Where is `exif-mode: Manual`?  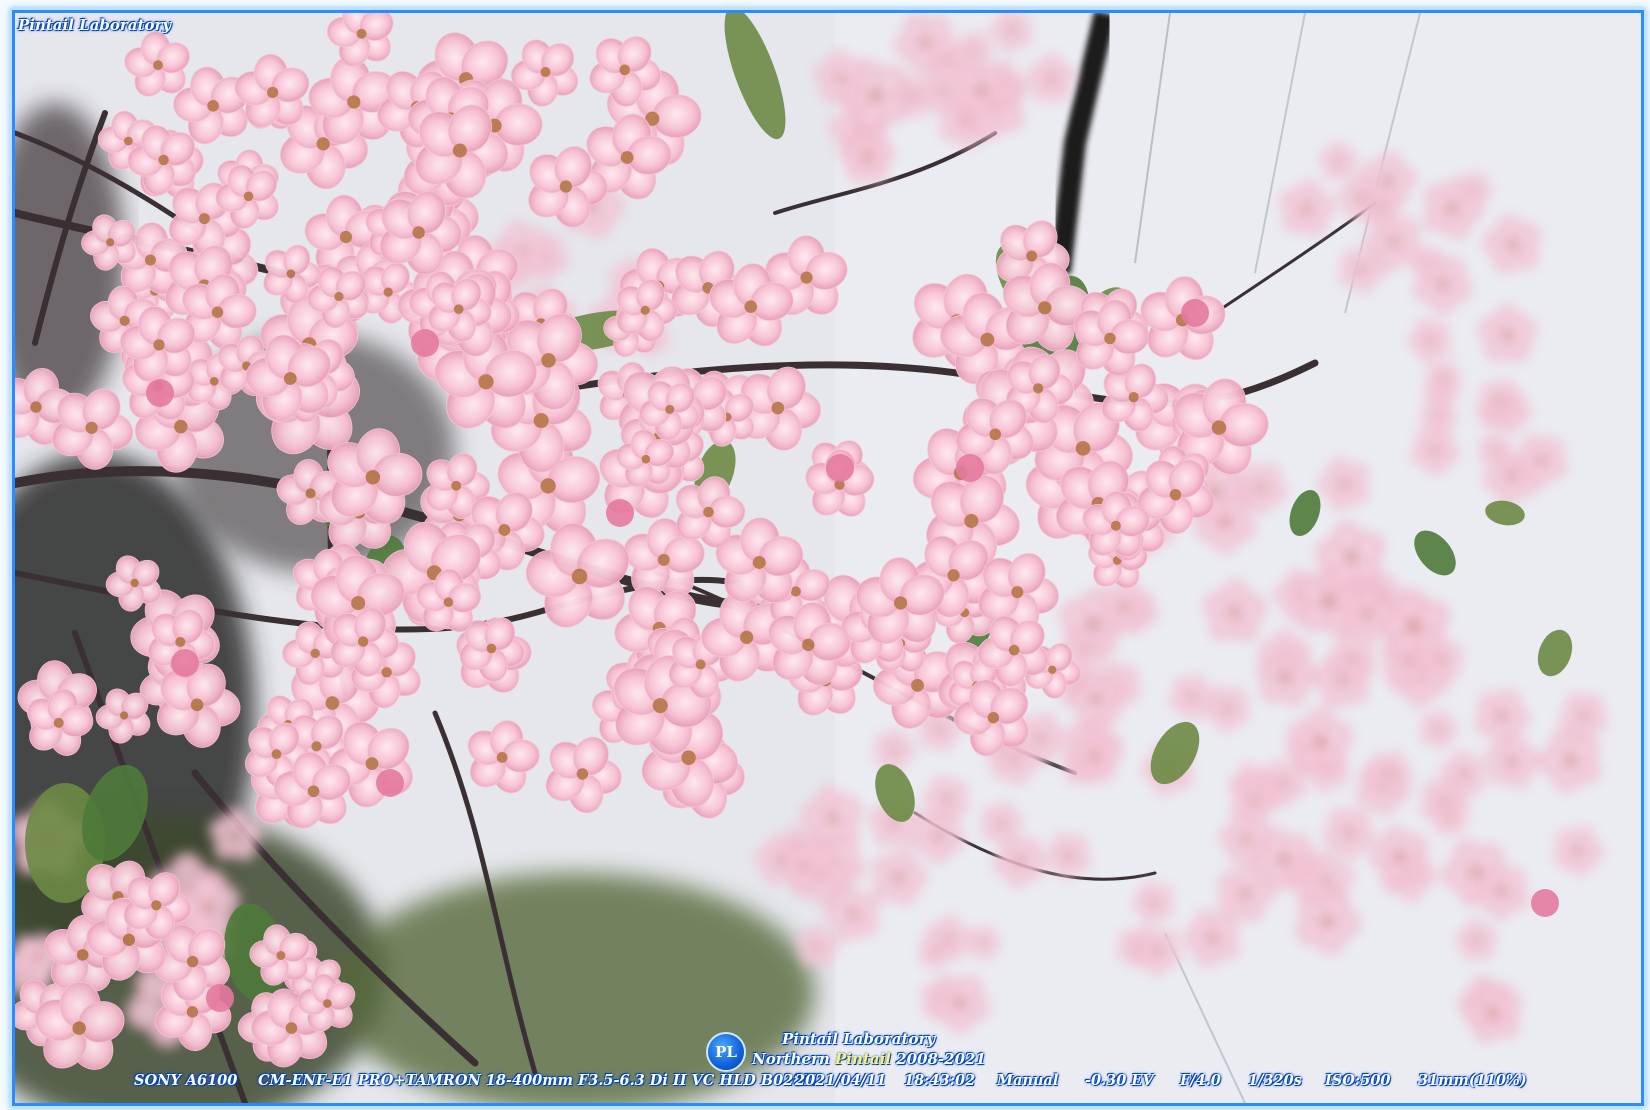 exif-mode: Manual is located at coordinates (1028, 1080).